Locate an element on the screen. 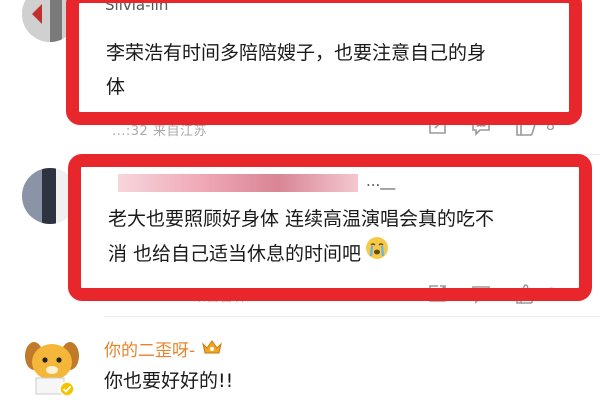 This screenshot has height=403, width=600. comment-content-line: 体 is located at coordinates (116, 87).